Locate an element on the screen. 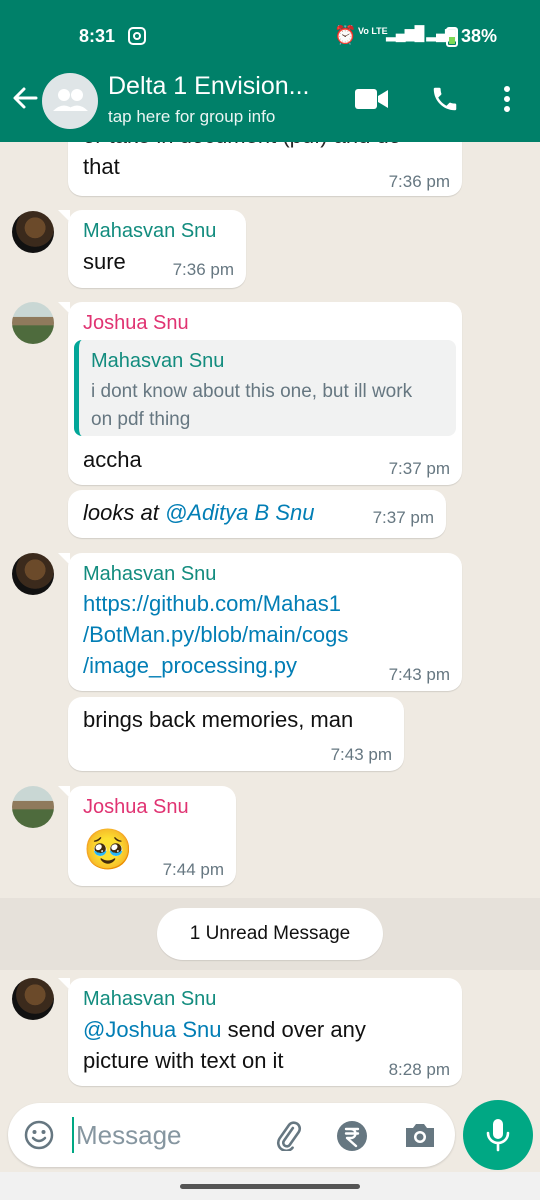 This screenshot has height=1200, width=540. mic-icon is located at coordinates (498, 1135).